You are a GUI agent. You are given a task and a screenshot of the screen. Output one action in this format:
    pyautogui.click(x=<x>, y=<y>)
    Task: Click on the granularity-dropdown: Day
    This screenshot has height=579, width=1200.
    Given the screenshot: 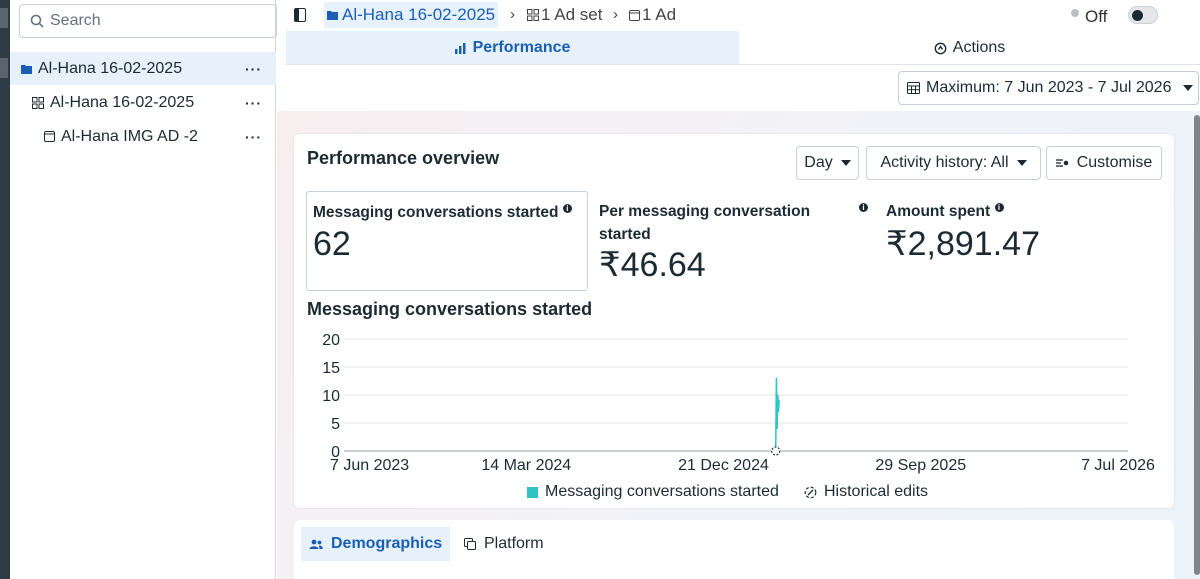 What is the action you would take?
    pyautogui.click(x=827, y=163)
    